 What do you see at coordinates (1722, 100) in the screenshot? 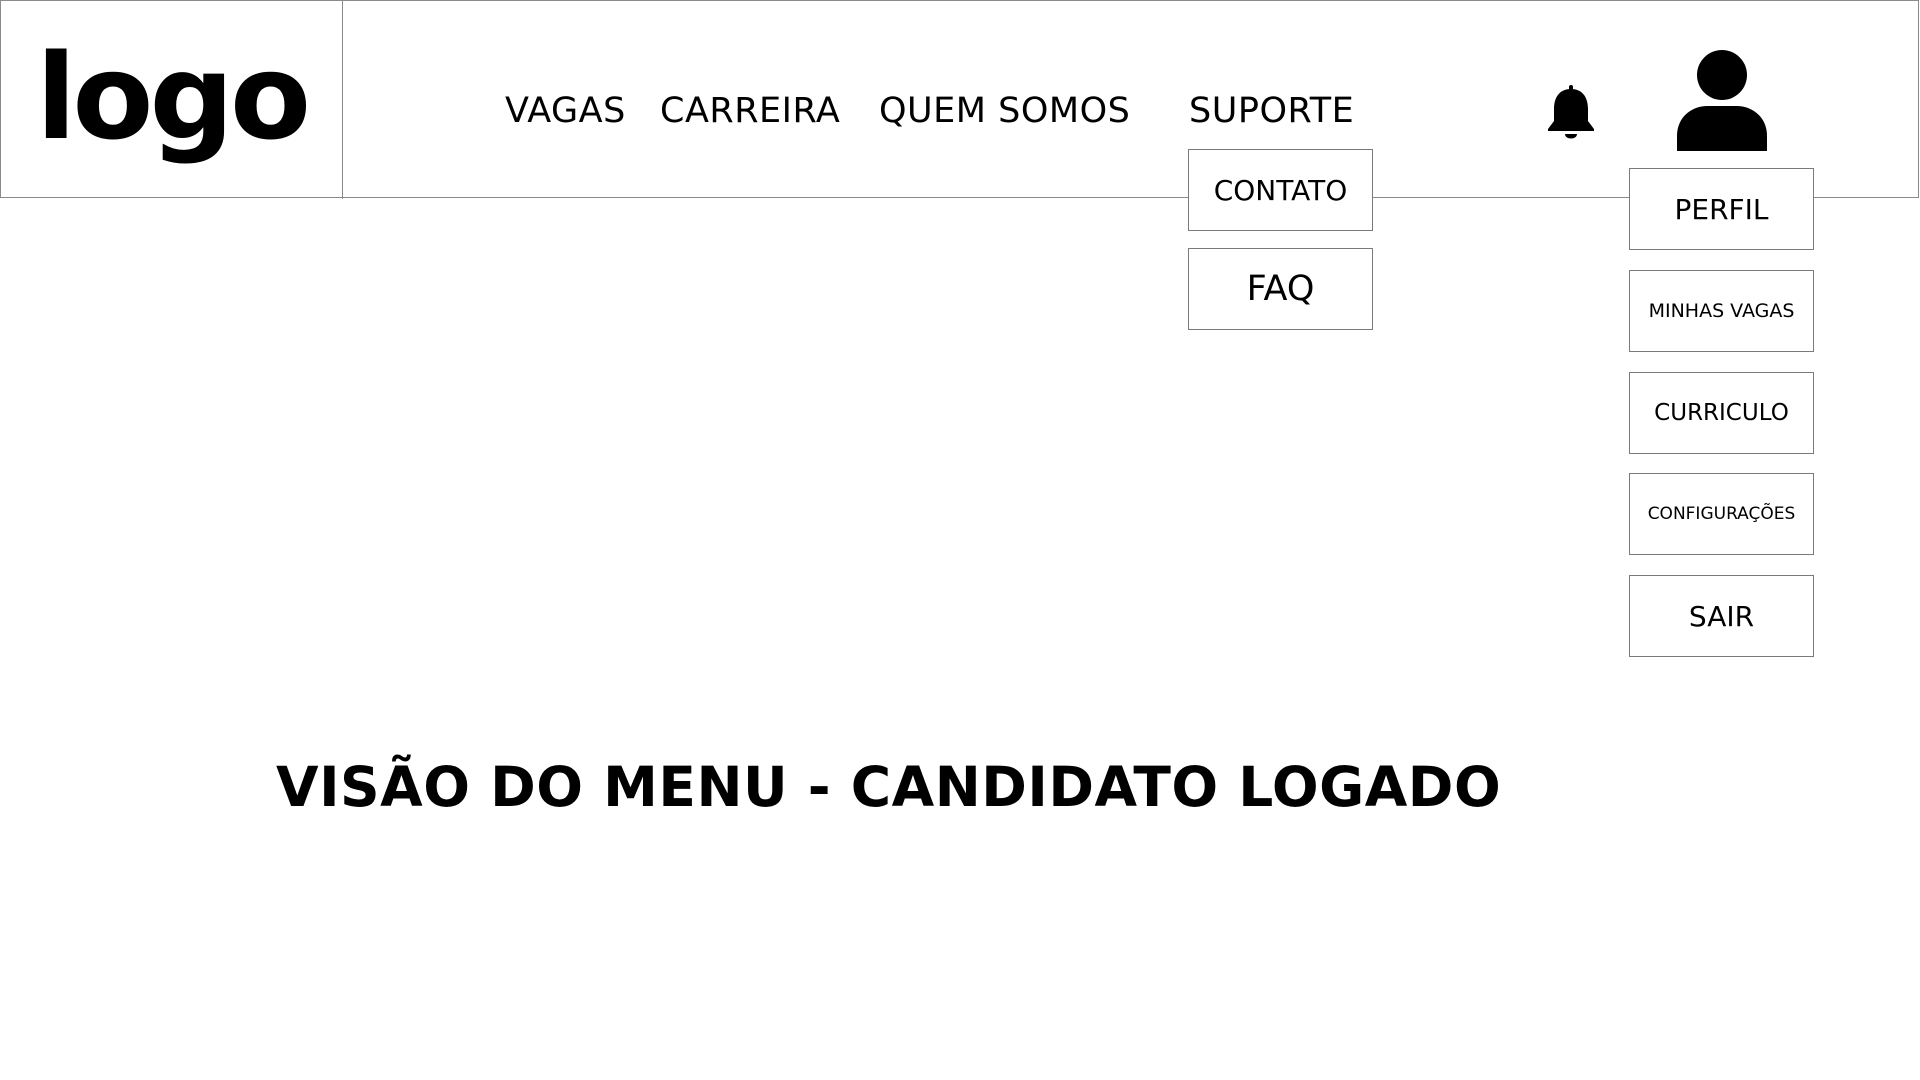
I see `user-avatar-icon` at bounding box center [1722, 100].